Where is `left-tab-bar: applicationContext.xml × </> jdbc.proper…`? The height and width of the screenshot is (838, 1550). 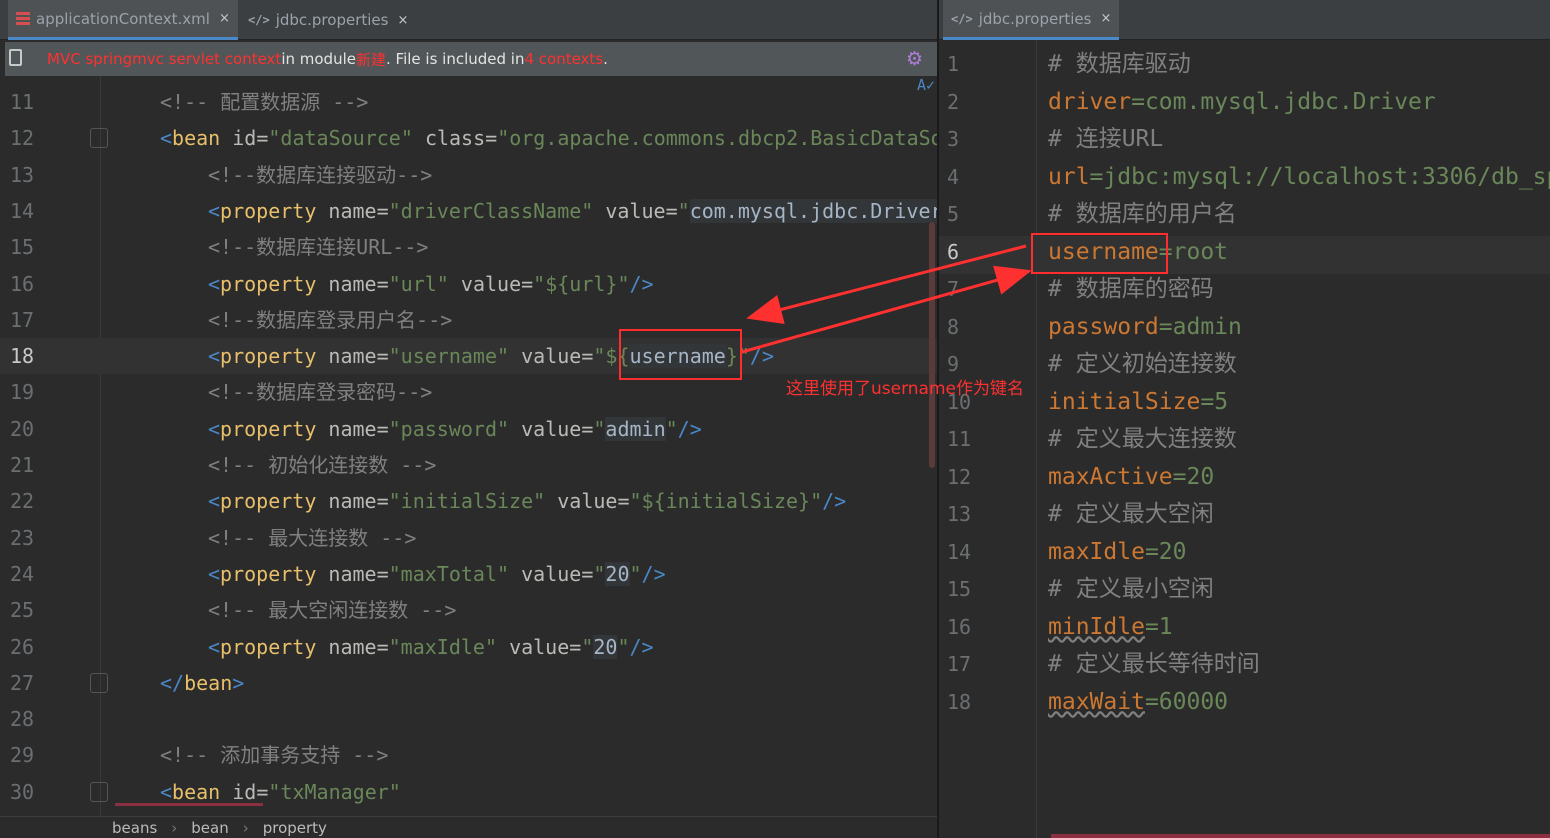 left-tab-bar: applicationContext.xml × </> jdbc.proper… is located at coordinates (468, 20).